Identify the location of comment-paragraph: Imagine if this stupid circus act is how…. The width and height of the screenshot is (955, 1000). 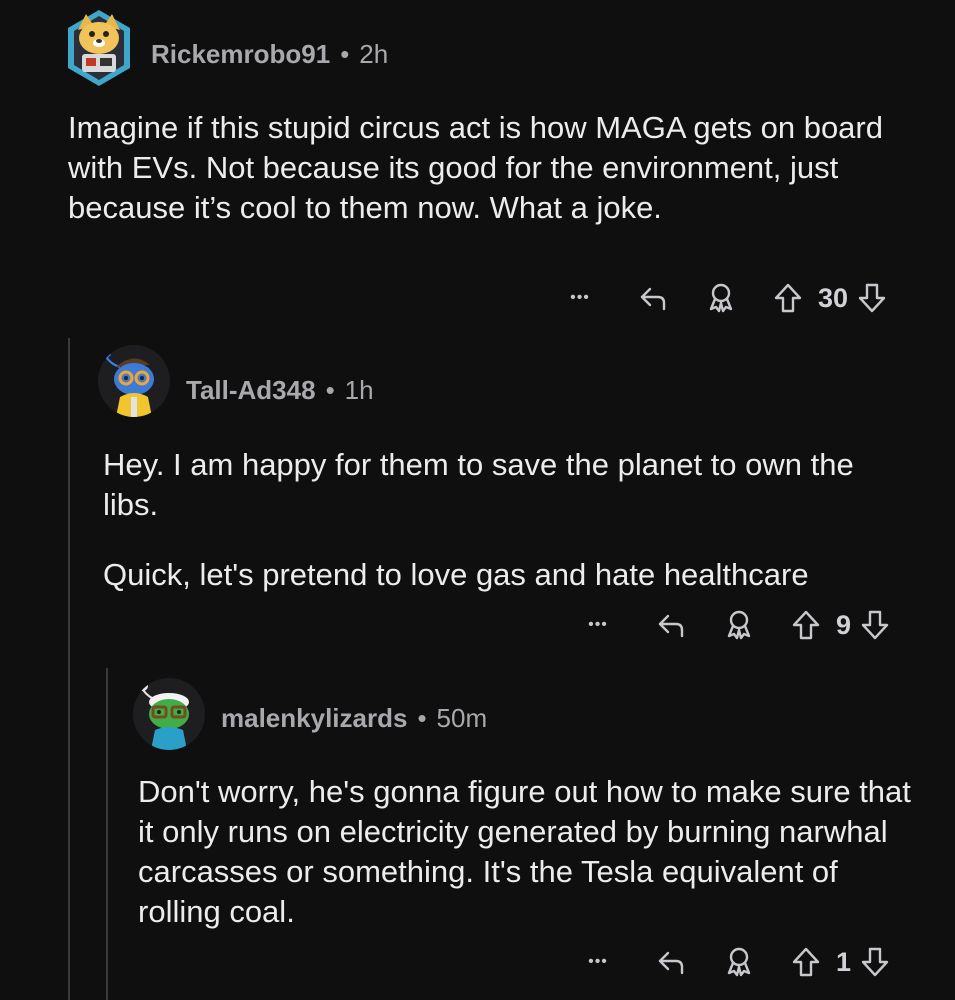
(475, 167).